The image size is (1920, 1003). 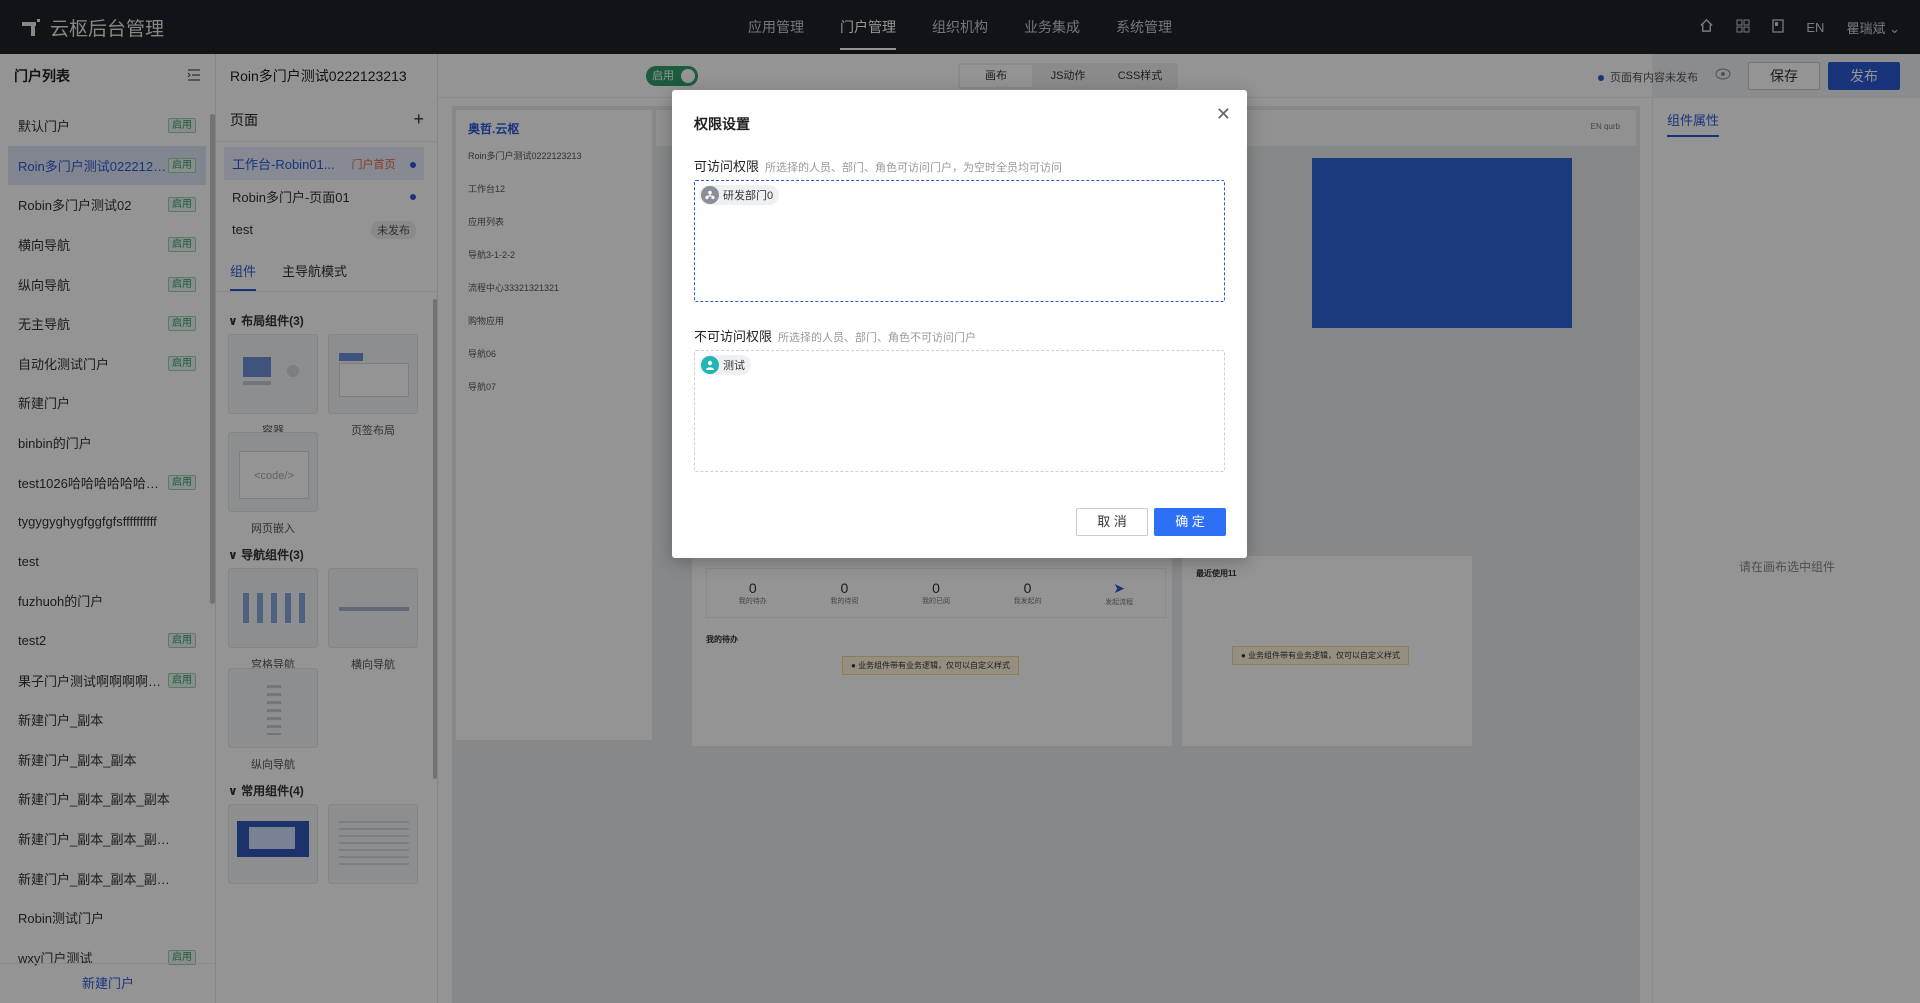 What do you see at coordinates (1223, 114) in the screenshot?
I see `close-icon: ✕` at bounding box center [1223, 114].